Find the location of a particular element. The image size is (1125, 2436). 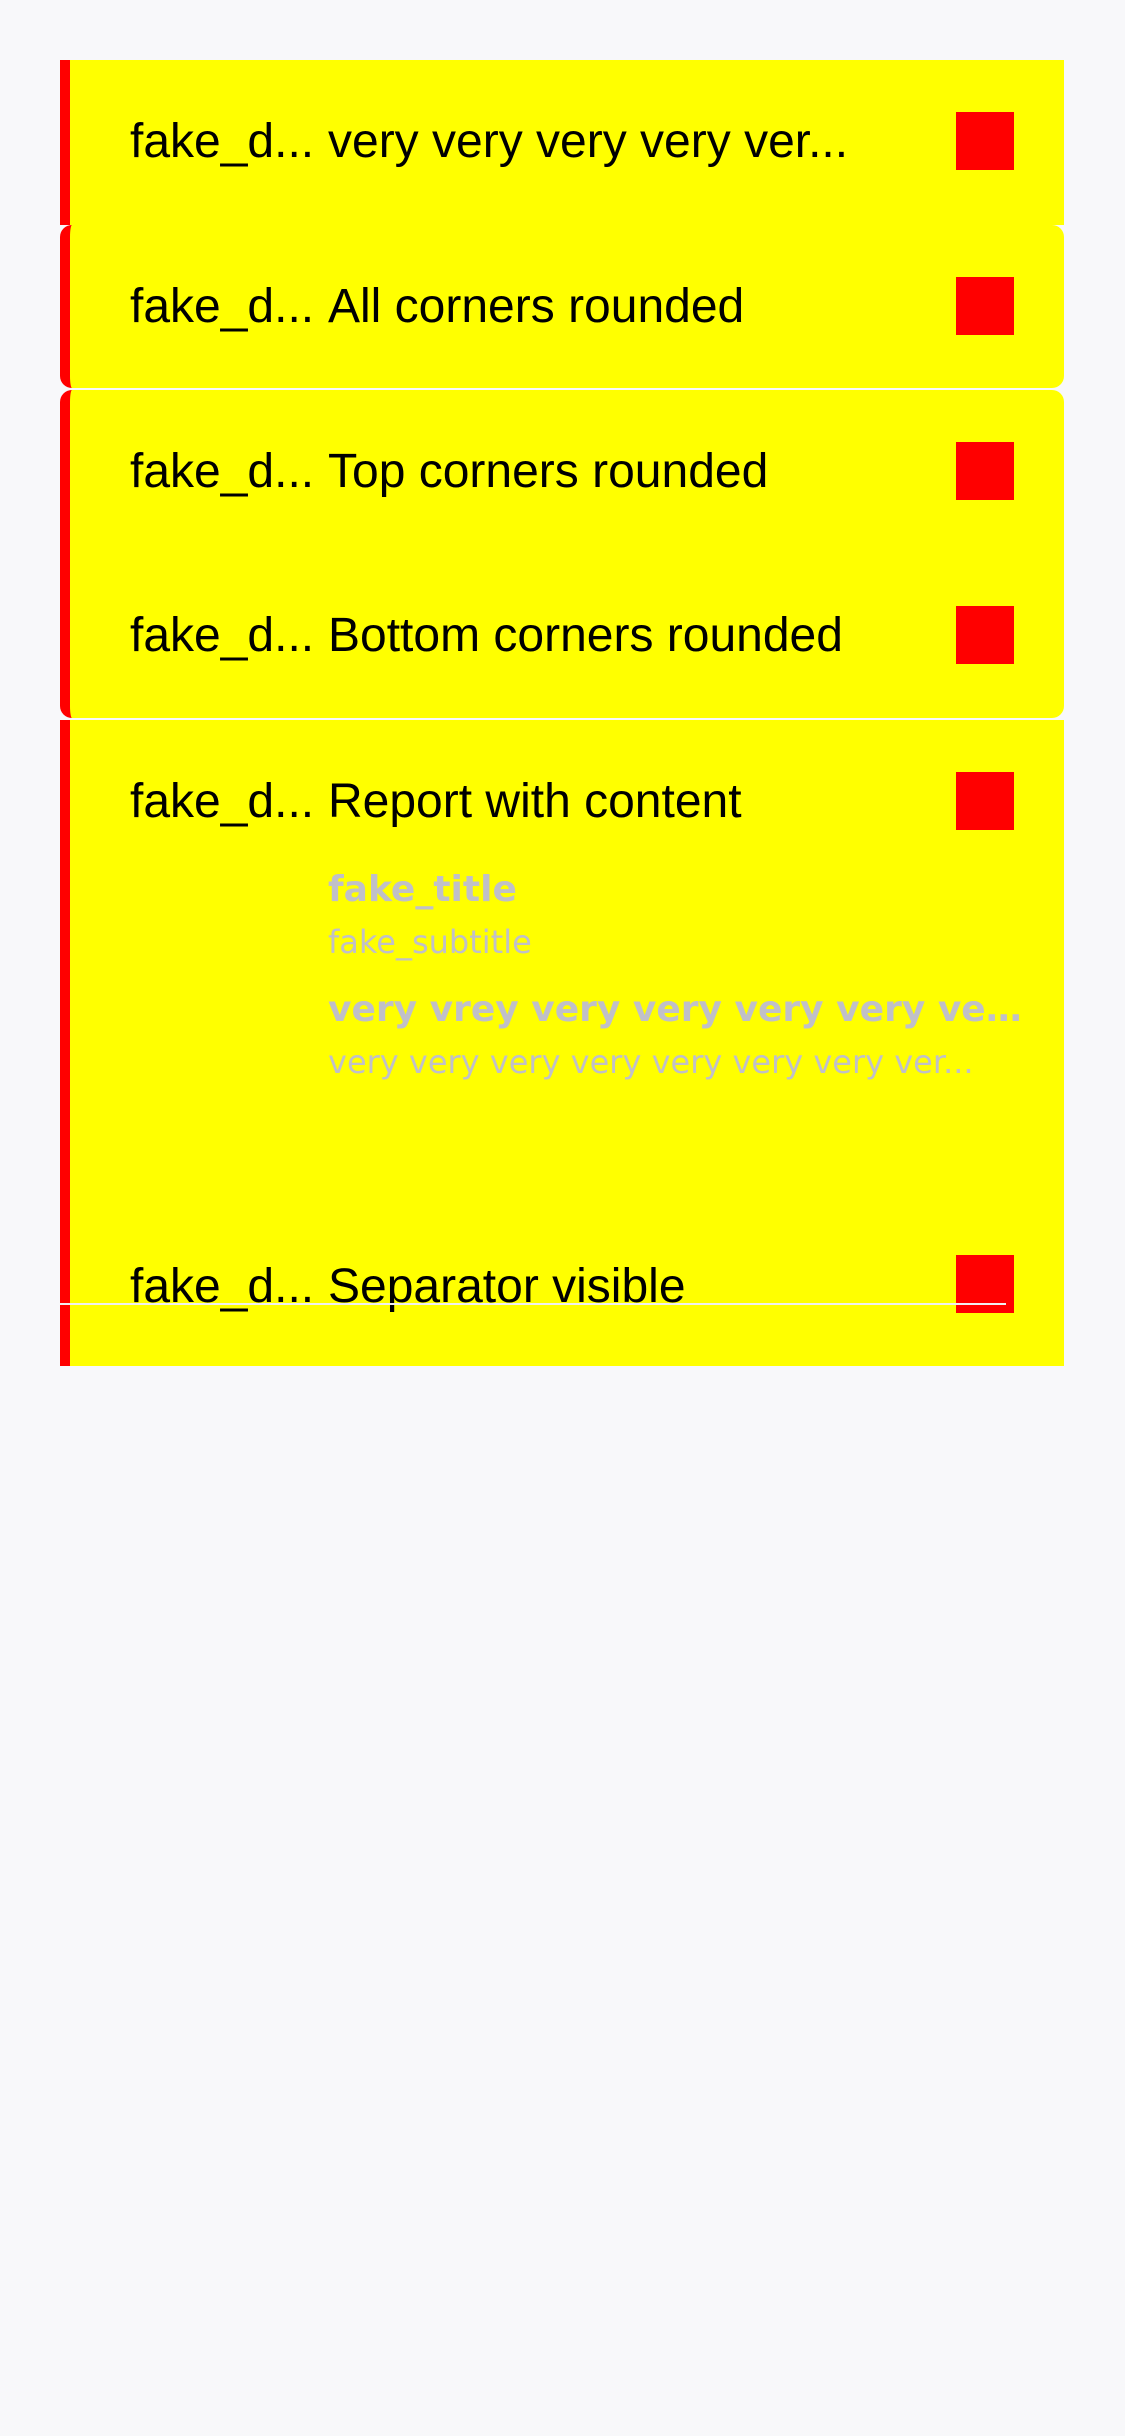

separator-line is located at coordinates (533, 1304).